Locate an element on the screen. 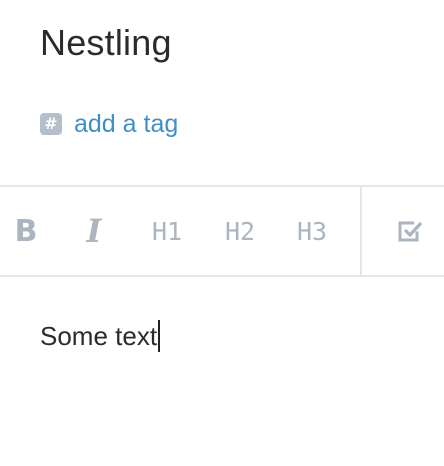 The width and height of the screenshot is (444, 466). italic-button: I is located at coordinates (94, 231).